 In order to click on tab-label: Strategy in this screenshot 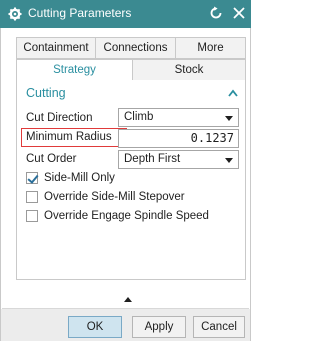, I will do `click(74, 70)`.